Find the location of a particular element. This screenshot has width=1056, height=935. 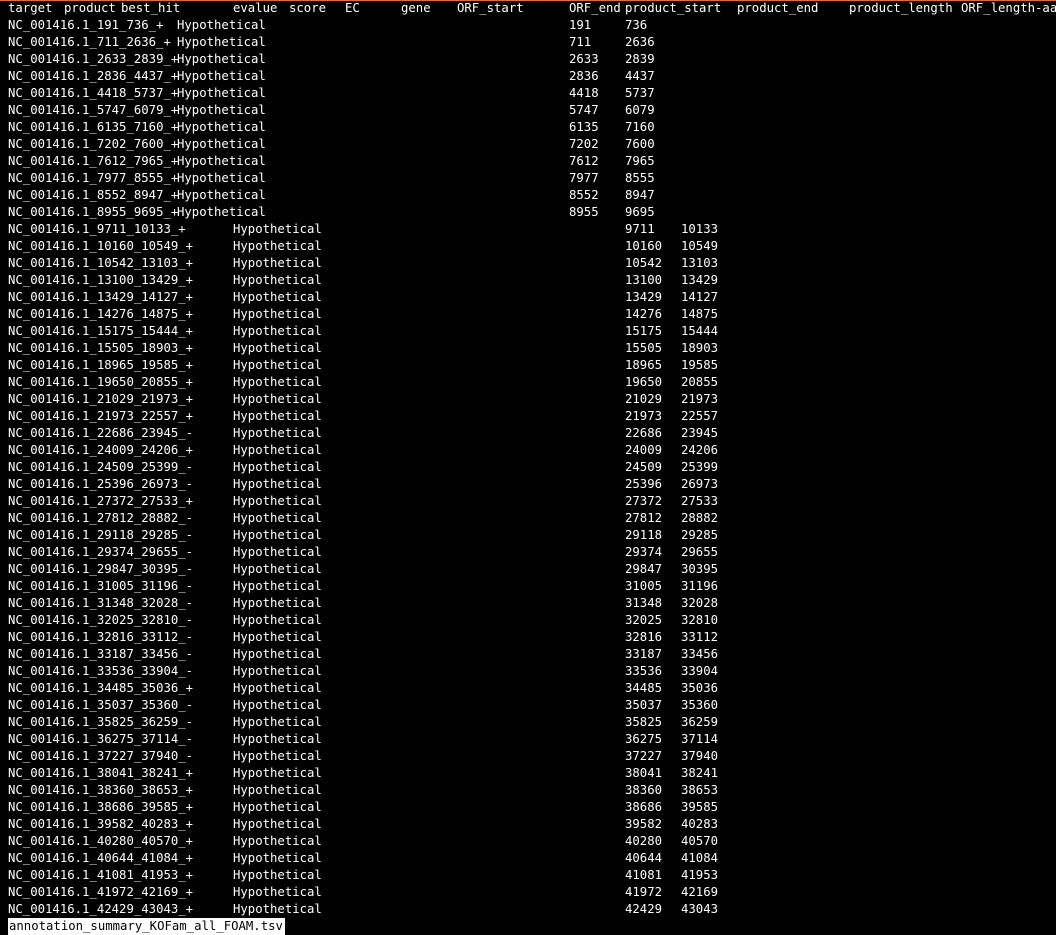

row-start-cell: 36275 is located at coordinates (644, 739).